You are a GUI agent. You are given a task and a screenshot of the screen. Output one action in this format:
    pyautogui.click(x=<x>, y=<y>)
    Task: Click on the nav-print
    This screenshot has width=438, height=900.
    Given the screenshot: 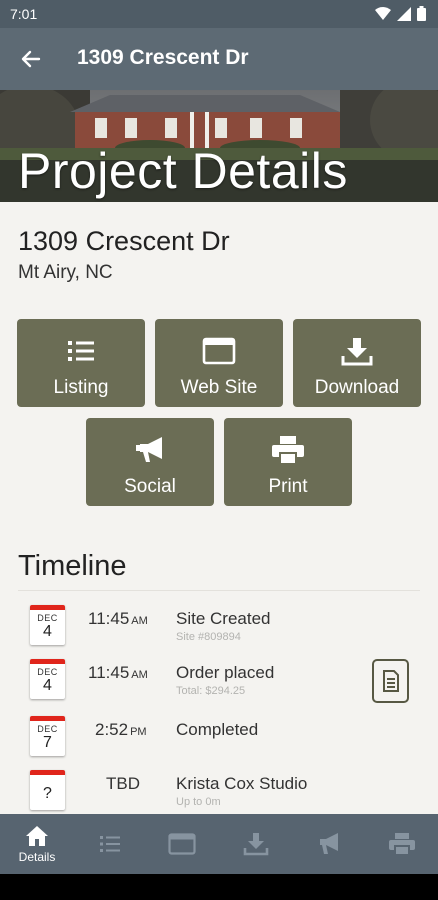 What is the action you would take?
    pyautogui.click(x=402, y=844)
    